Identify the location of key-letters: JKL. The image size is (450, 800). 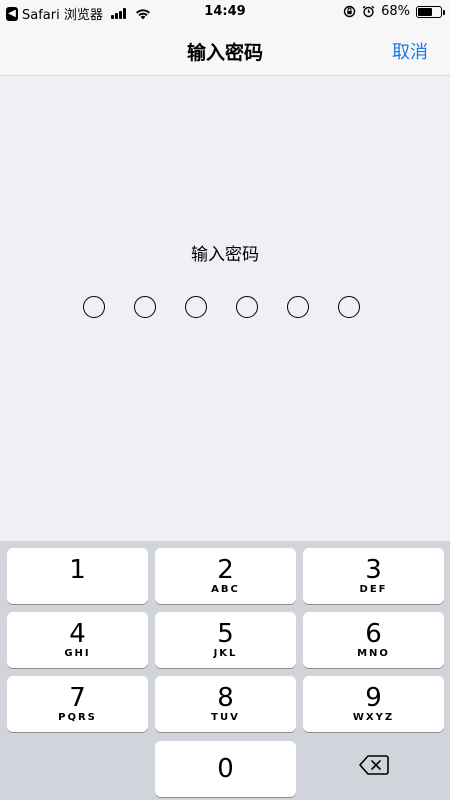
(225, 653).